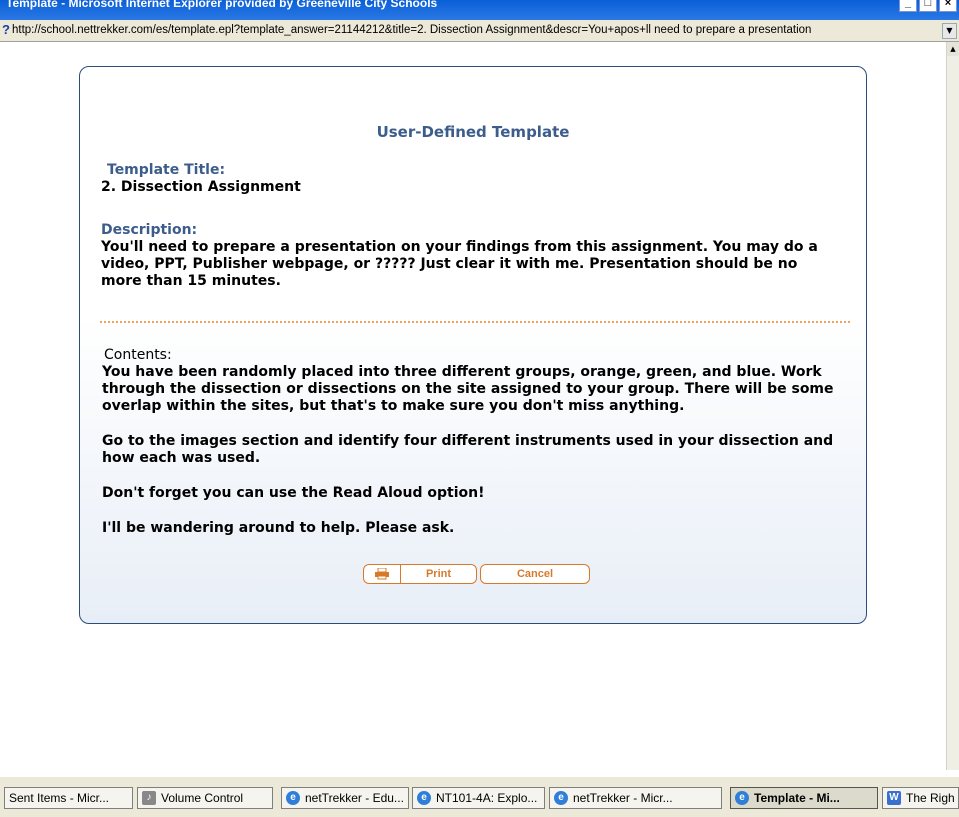 This screenshot has width=959, height=817. What do you see at coordinates (202, 798) in the screenshot?
I see `taskbar-item-label: Volume Control` at bounding box center [202, 798].